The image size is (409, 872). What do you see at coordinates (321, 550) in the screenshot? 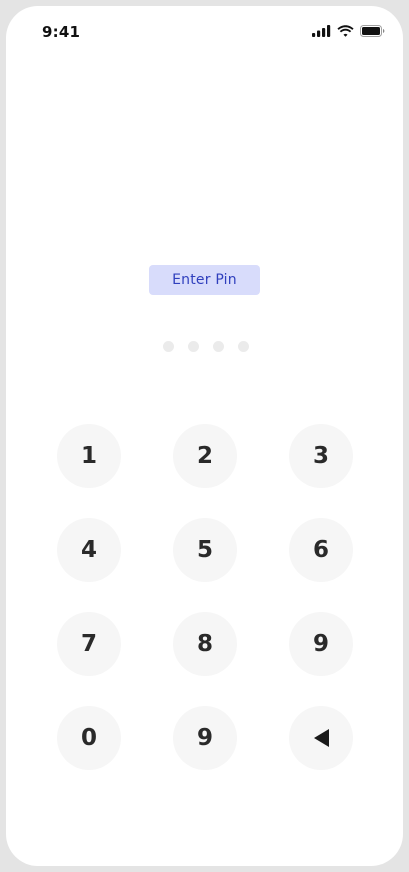
I see `key-6: 6` at bounding box center [321, 550].